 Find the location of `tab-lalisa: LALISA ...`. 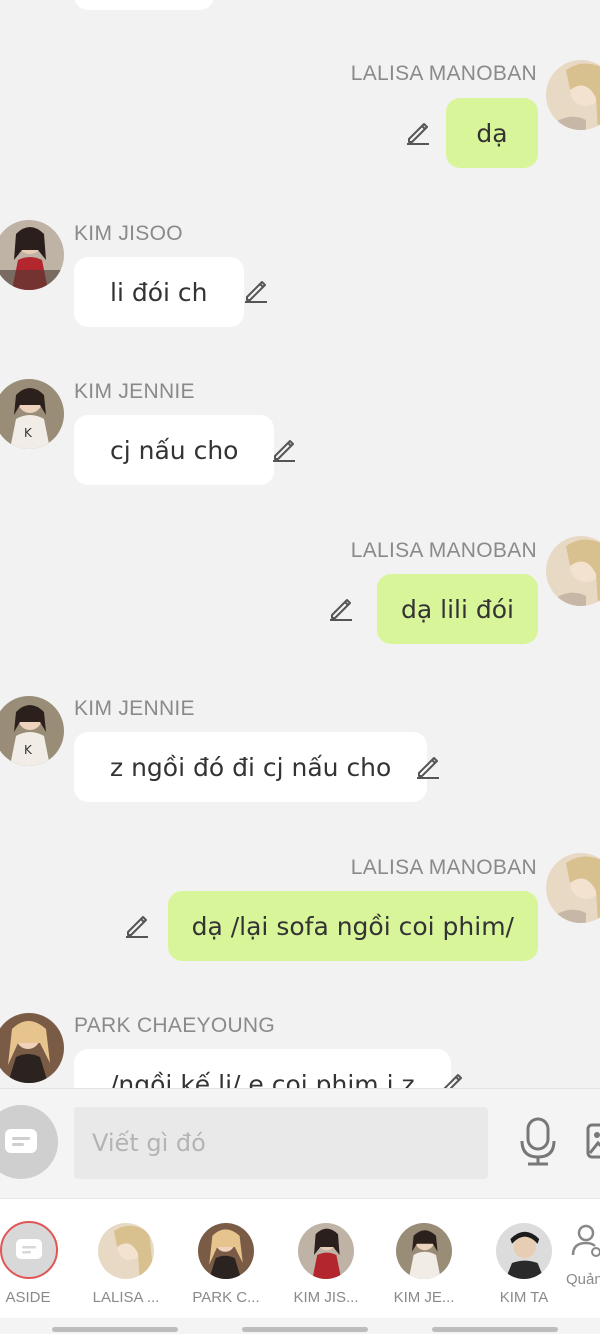

tab-lalisa: LALISA ... is located at coordinates (126, 1264).